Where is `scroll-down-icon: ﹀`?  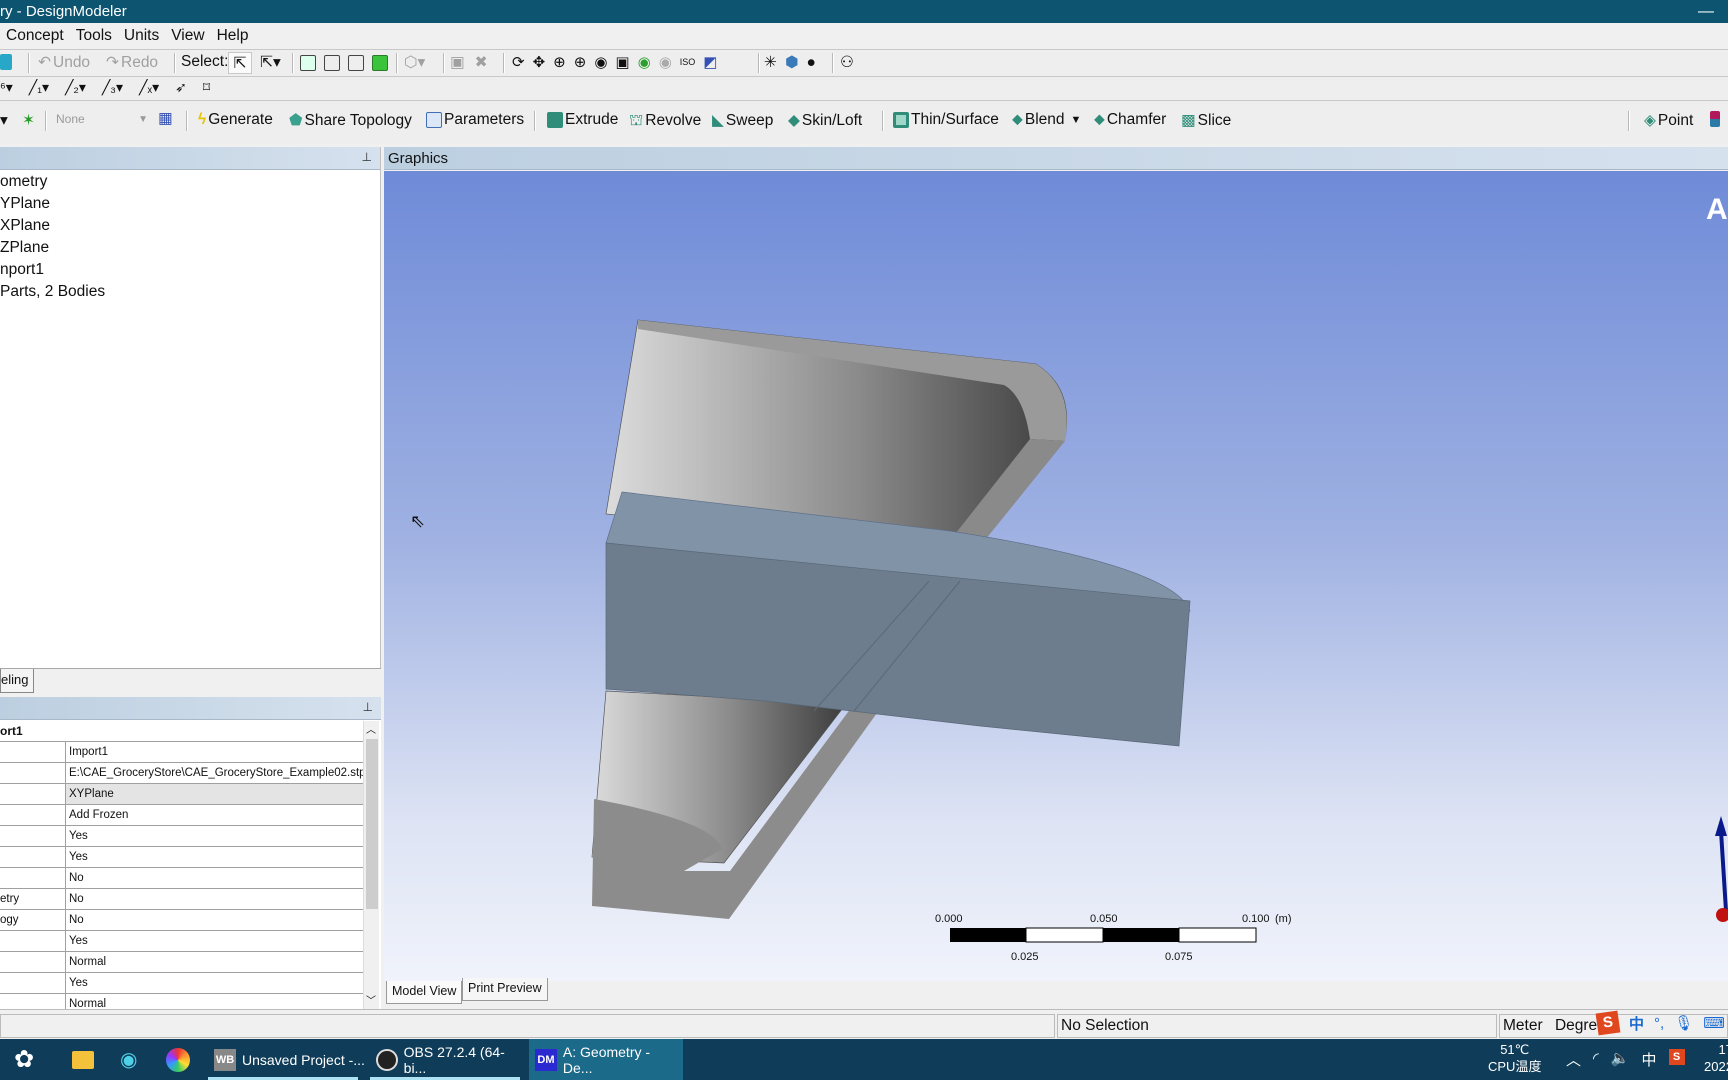
scroll-down-icon: ﹀ is located at coordinates (371, 999).